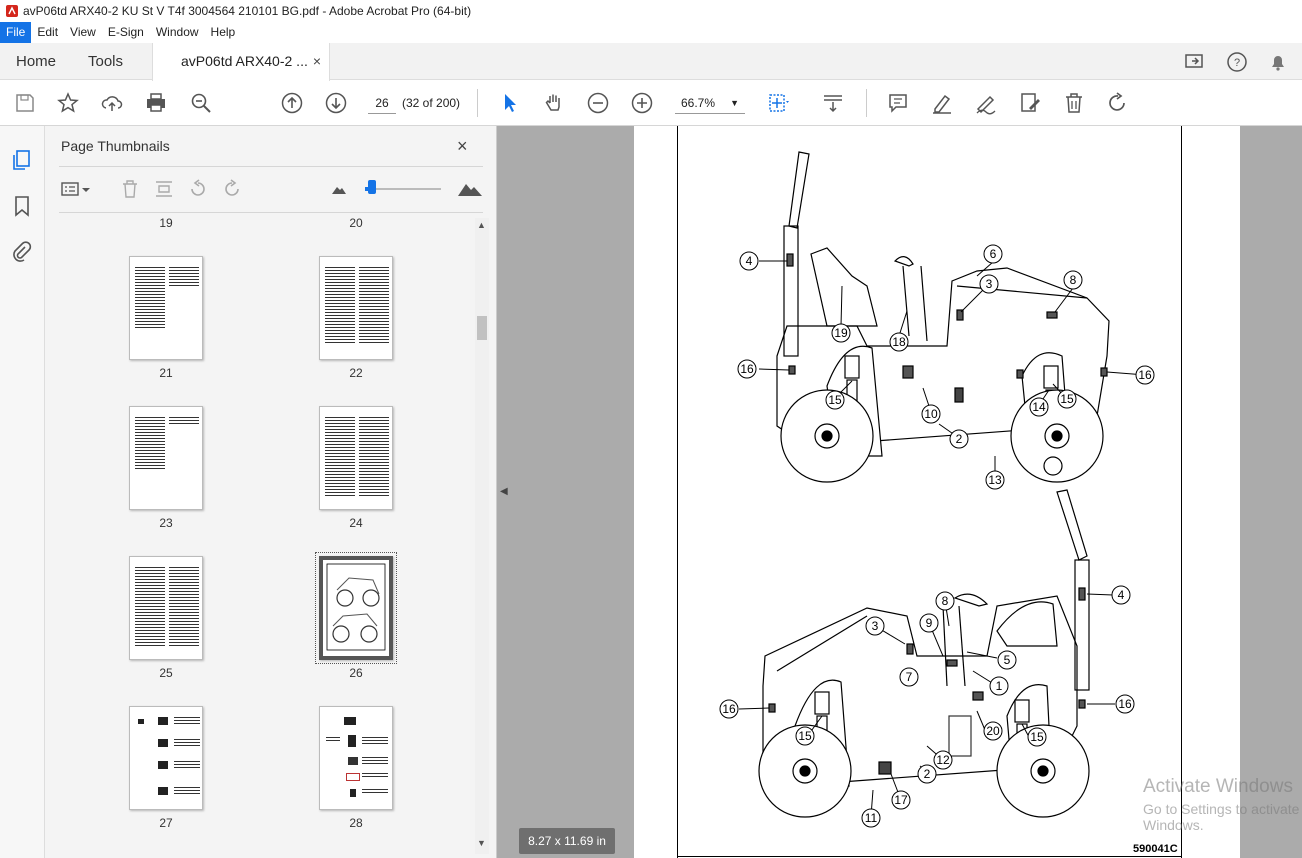 The height and width of the screenshot is (858, 1302). Describe the element at coordinates (126, 32) in the screenshot. I see `menu-esign: E-Sign` at that location.